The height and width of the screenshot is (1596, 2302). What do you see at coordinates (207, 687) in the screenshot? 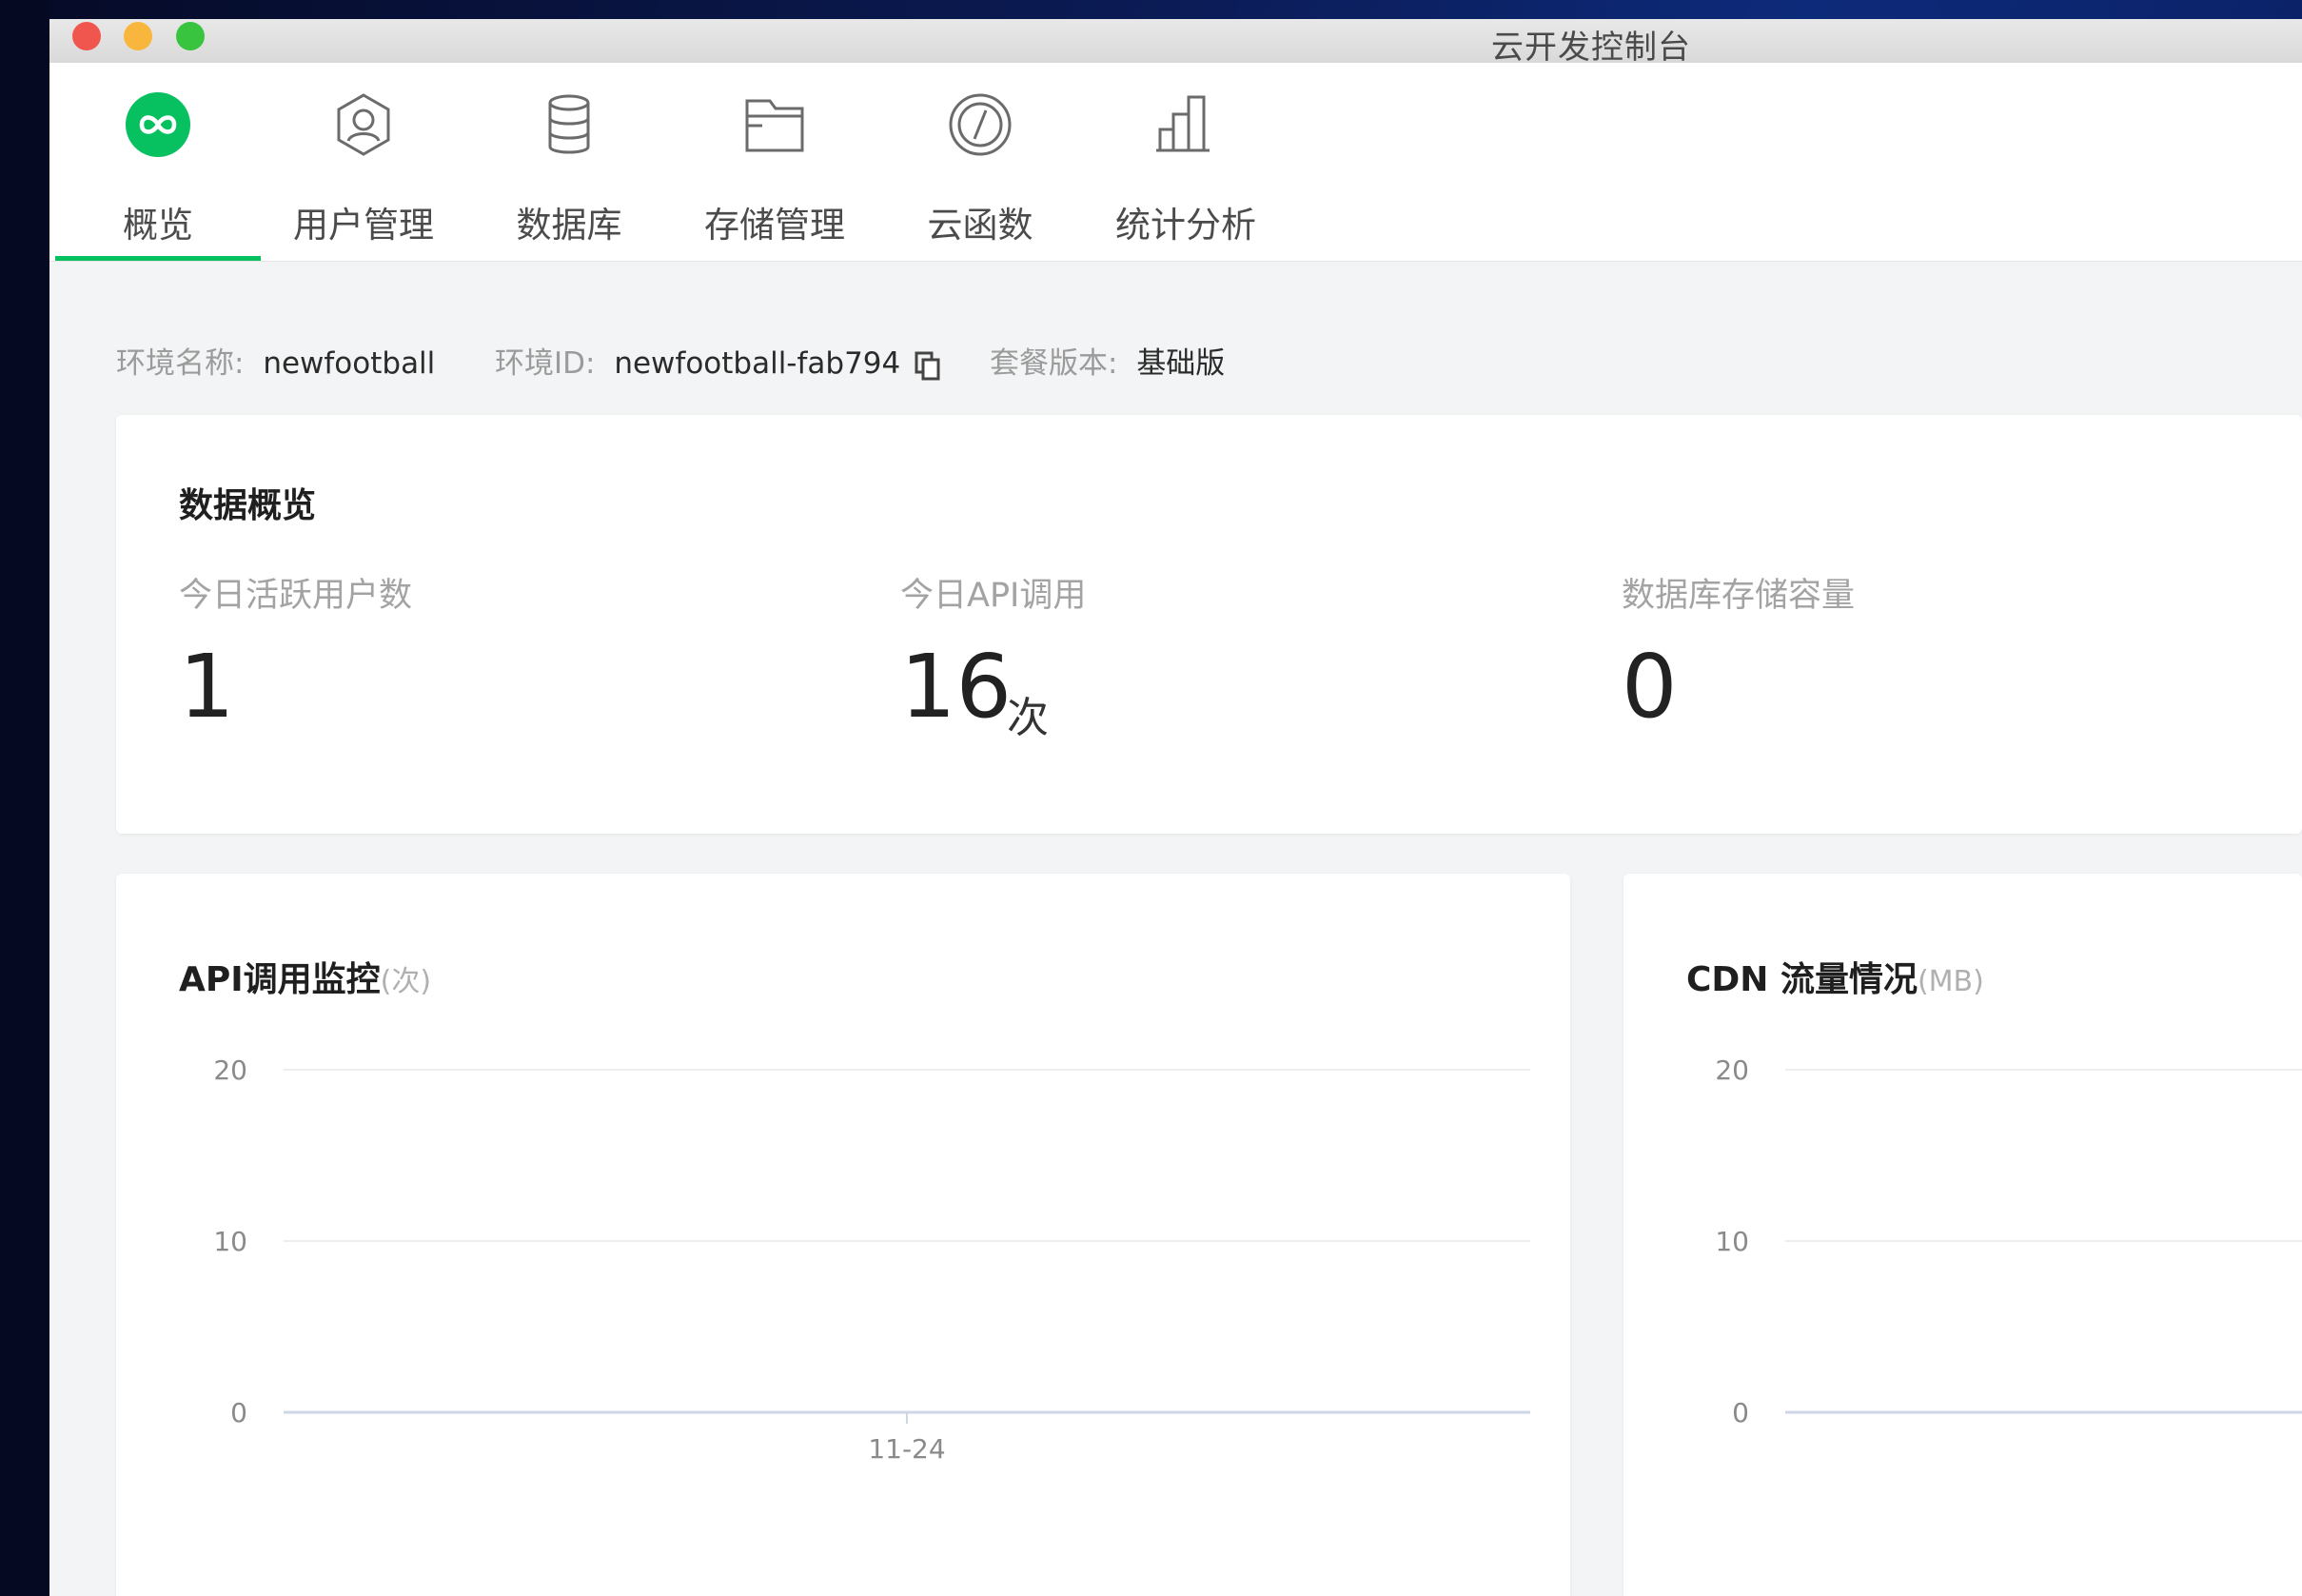
I see `stat-active-users-value: 1` at bounding box center [207, 687].